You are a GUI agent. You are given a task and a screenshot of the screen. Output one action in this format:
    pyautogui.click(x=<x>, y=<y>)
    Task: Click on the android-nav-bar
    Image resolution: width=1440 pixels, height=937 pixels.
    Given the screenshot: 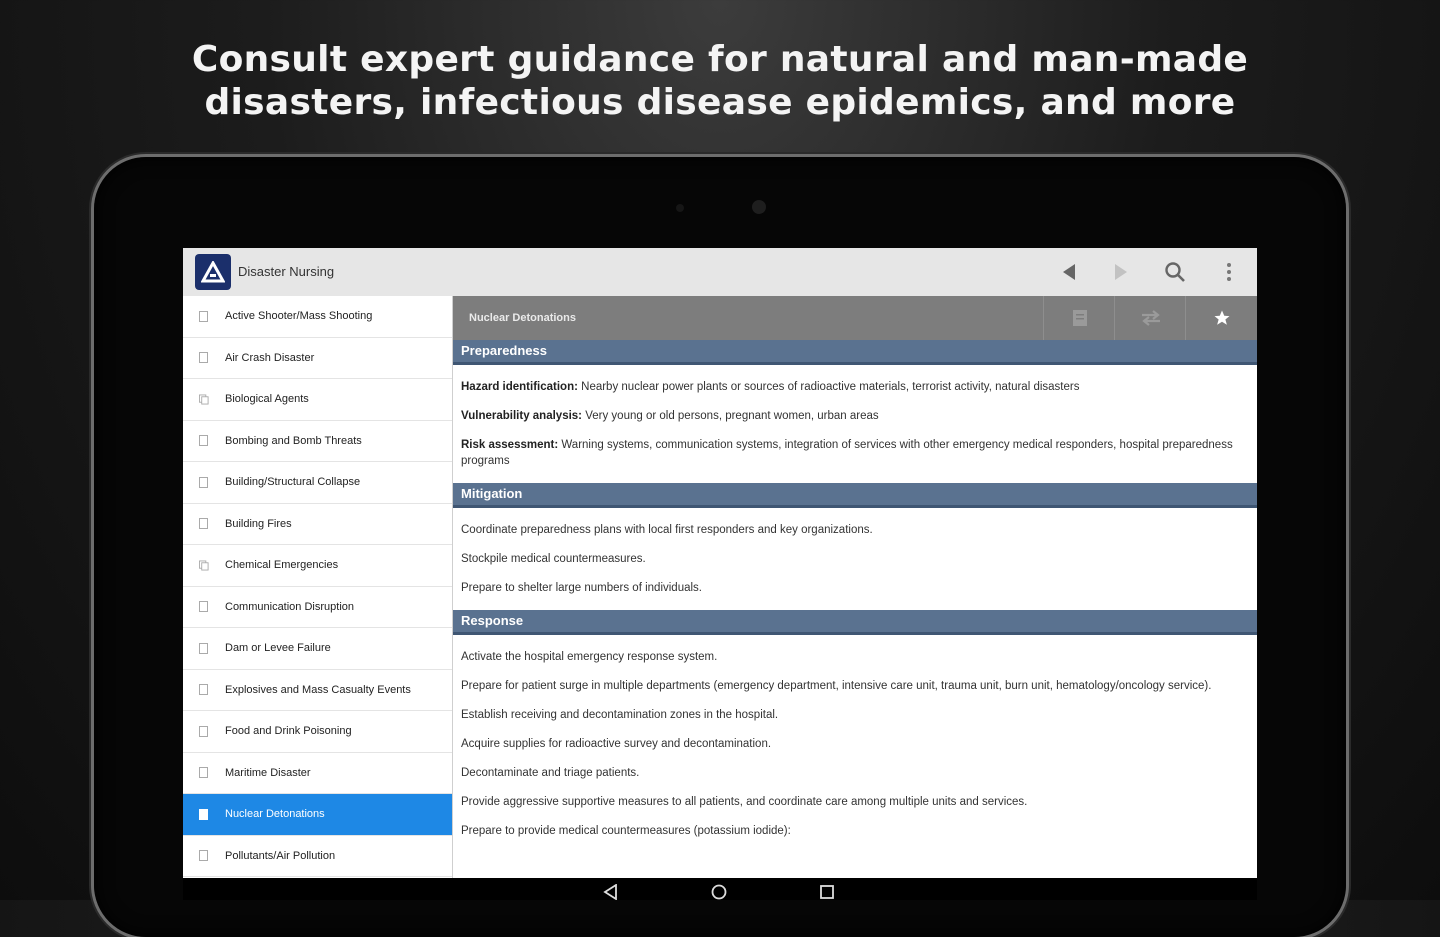 What is the action you would take?
    pyautogui.click(x=720, y=889)
    